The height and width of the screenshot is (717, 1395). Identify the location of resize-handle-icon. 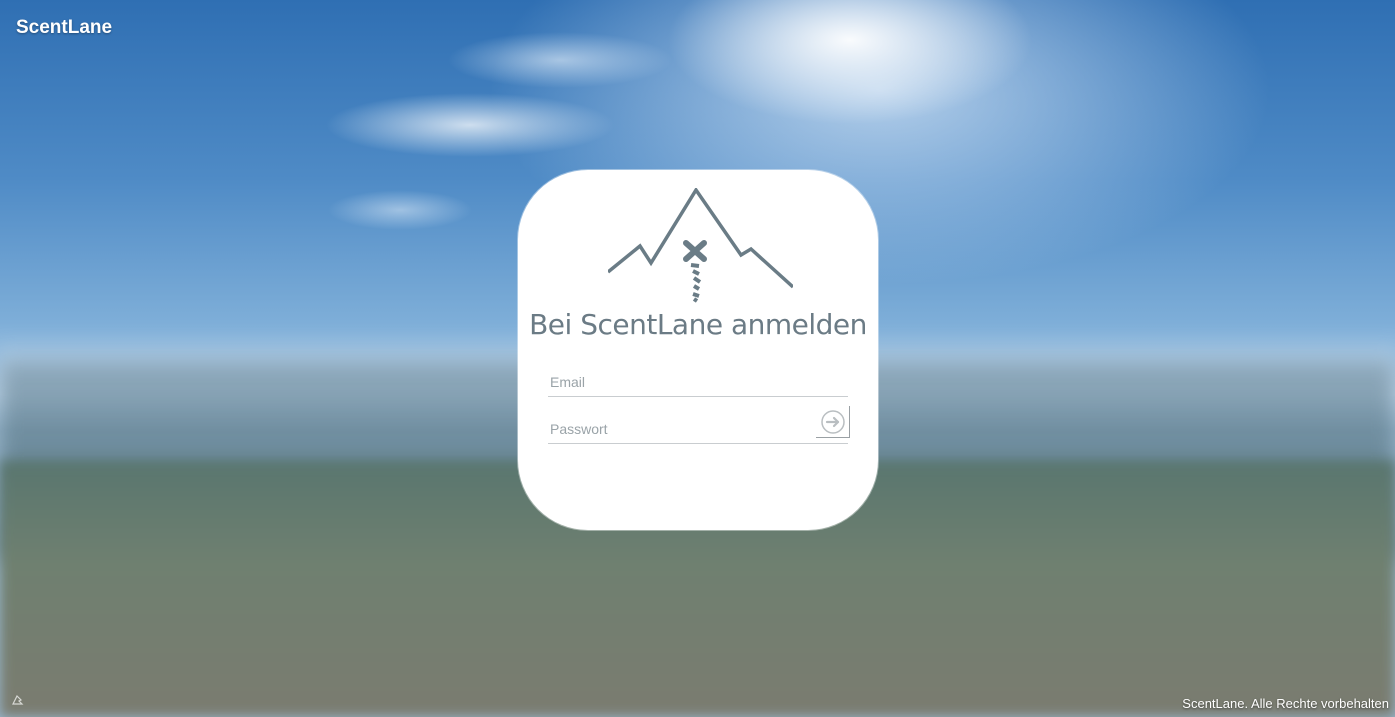
(18, 699).